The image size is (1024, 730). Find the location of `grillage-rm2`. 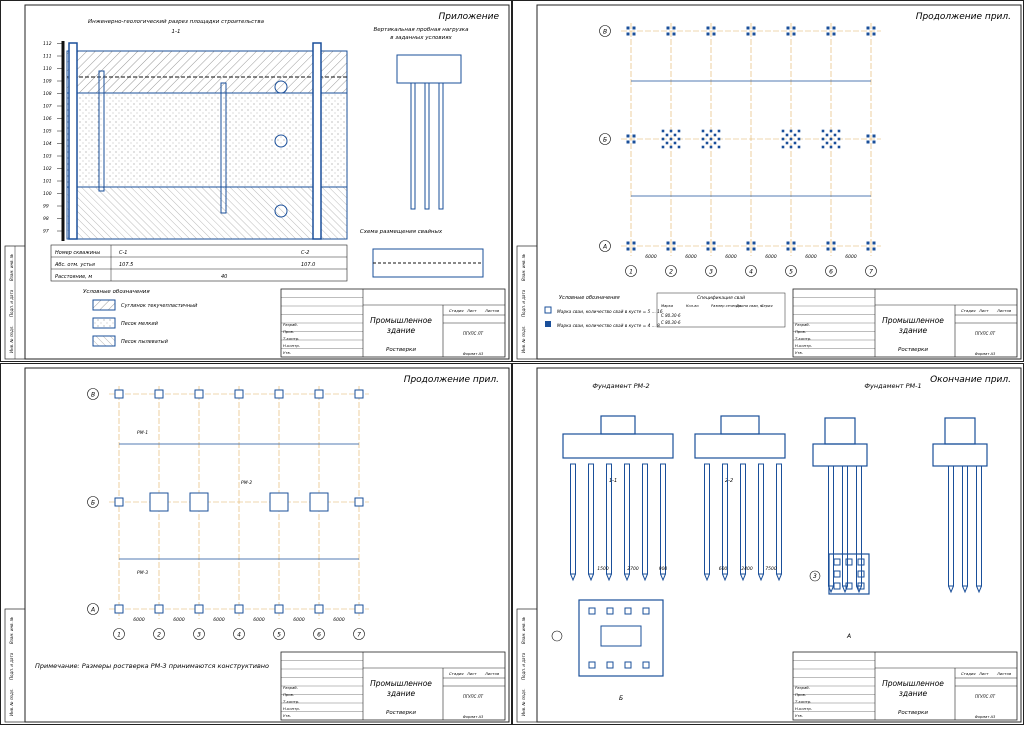

grillage-rm2 is located at coordinates (319, 502).